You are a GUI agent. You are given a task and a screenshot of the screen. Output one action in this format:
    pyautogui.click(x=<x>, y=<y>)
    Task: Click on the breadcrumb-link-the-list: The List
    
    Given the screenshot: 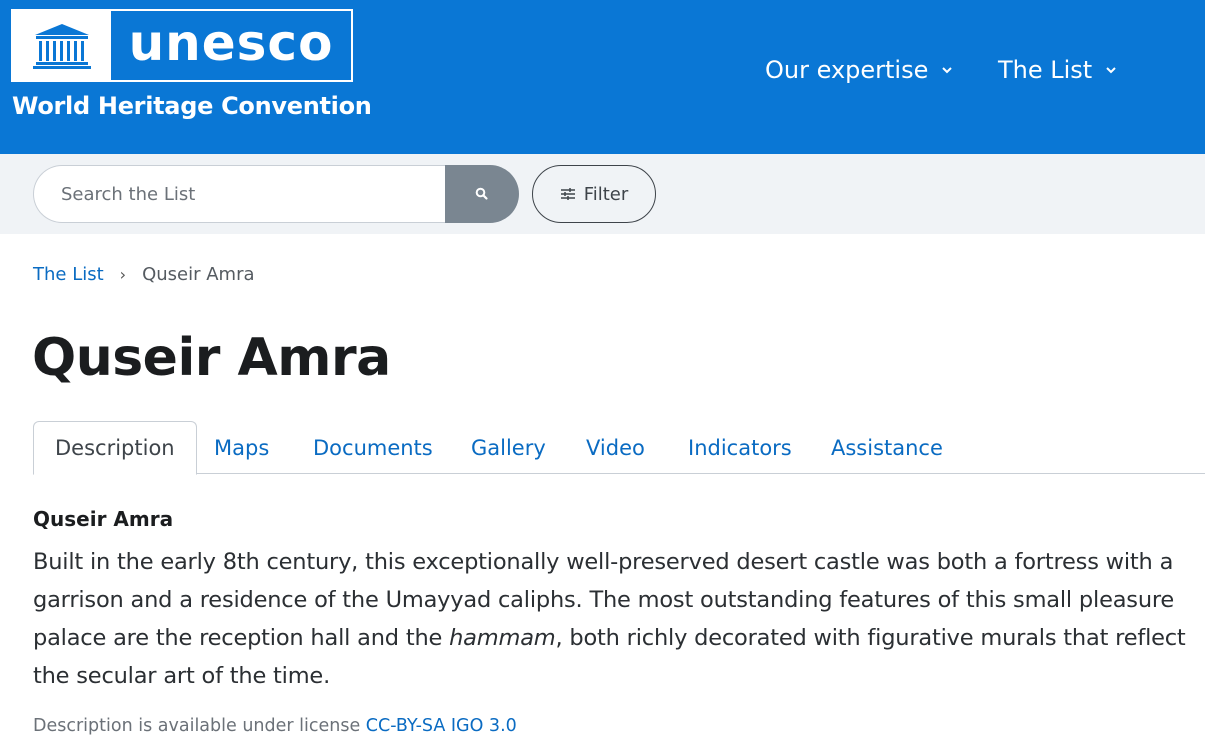 What is the action you would take?
    pyautogui.click(x=68, y=274)
    